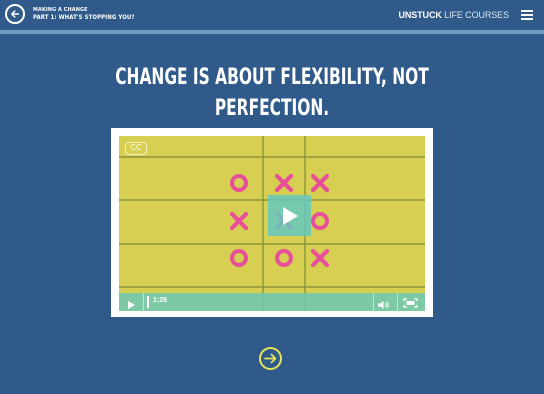 The width and height of the screenshot is (544, 394). What do you see at coordinates (148, 302) in the screenshot?
I see `progress-handle` at bounding box center [148, 302].